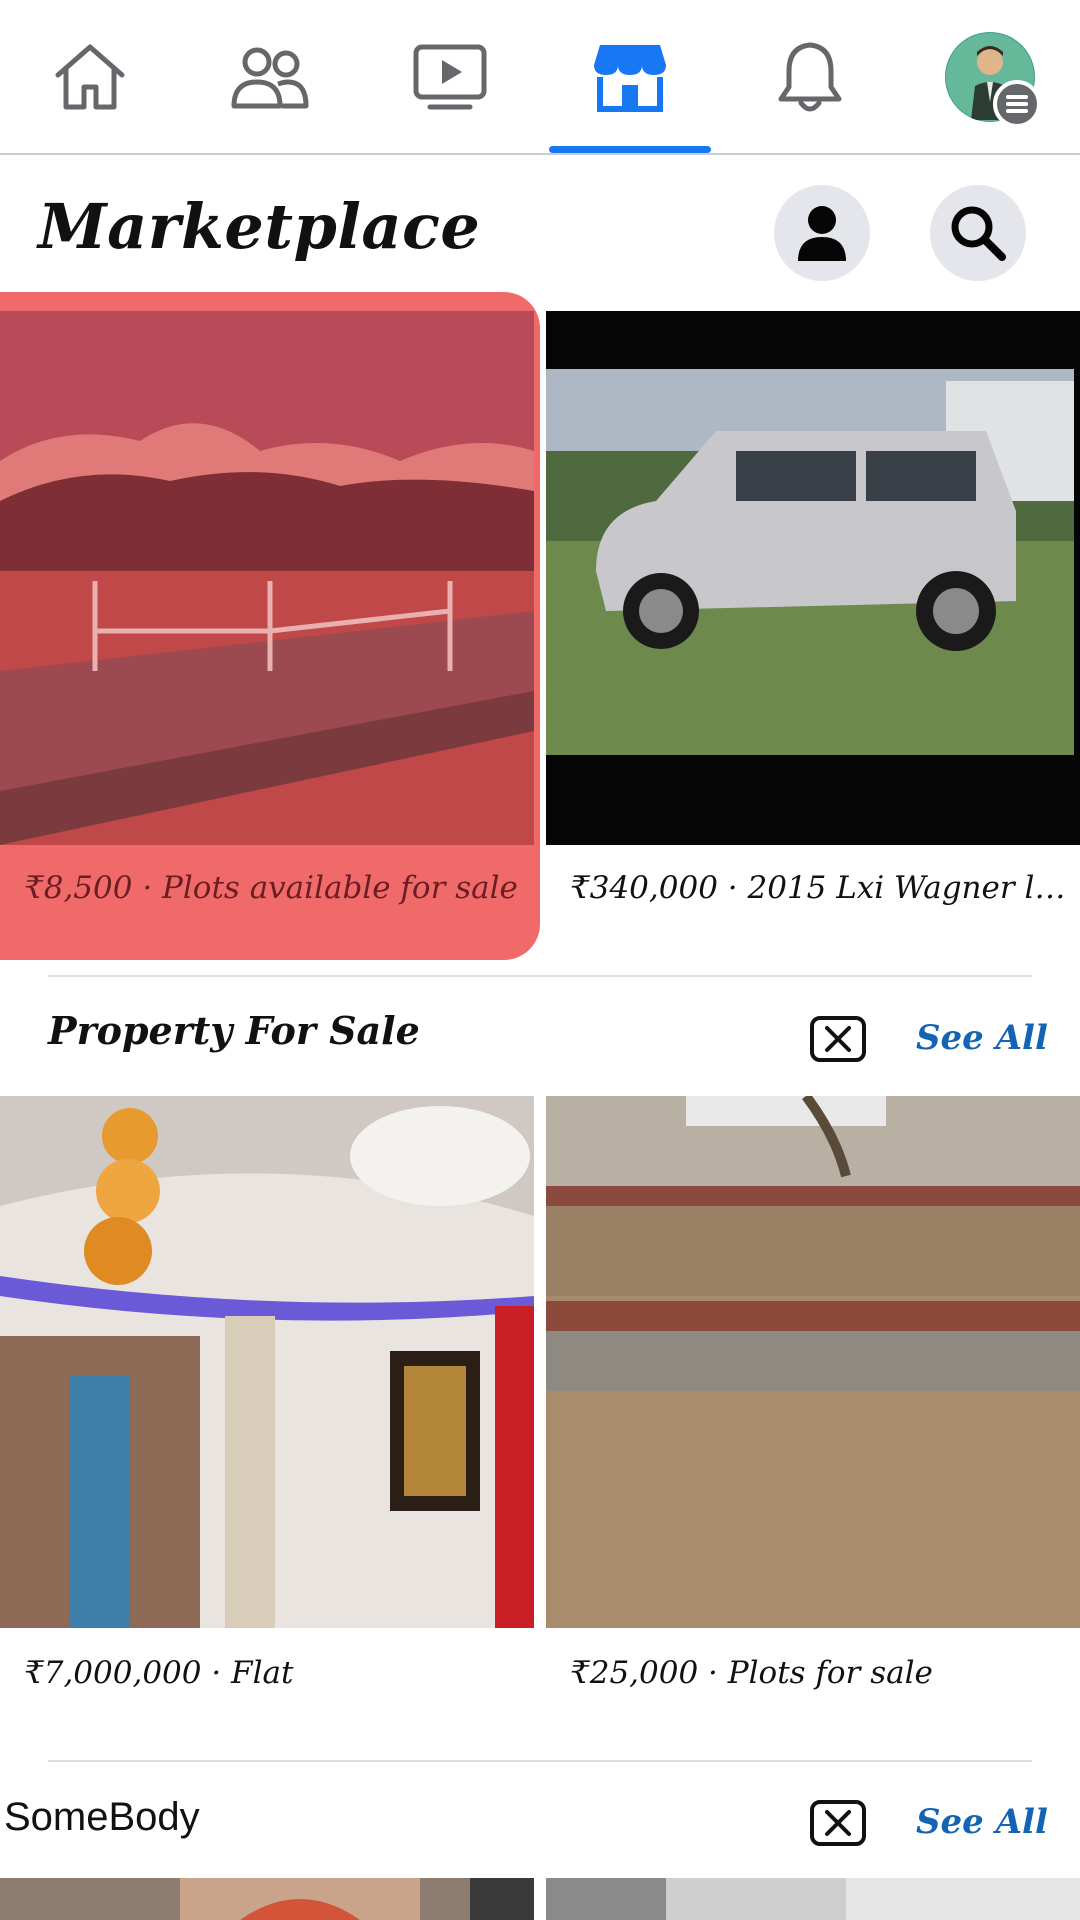 This screenshot has width=1080, height=1920. I want to click on section-title-property: Property For Sale, so click(234, 1030).